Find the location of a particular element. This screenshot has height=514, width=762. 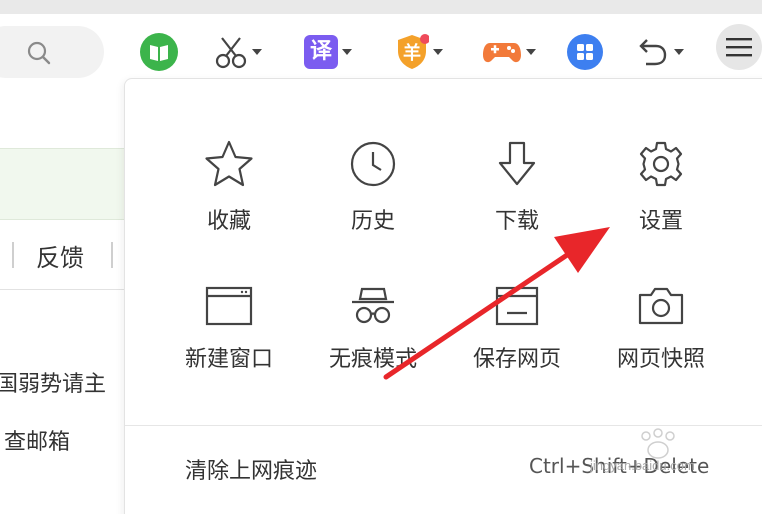

watermark-paw-icon is located at coordinates (658, 443).